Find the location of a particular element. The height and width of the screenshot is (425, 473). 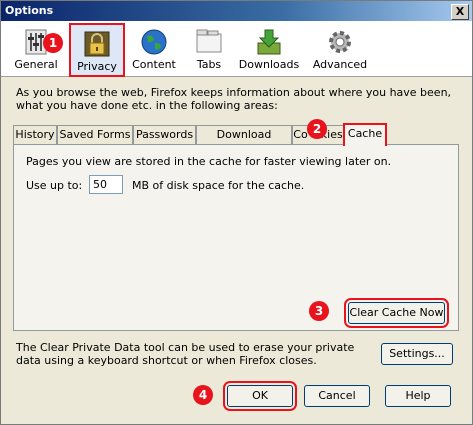

advanced-gear-icon is located at coordinates (340, 42).